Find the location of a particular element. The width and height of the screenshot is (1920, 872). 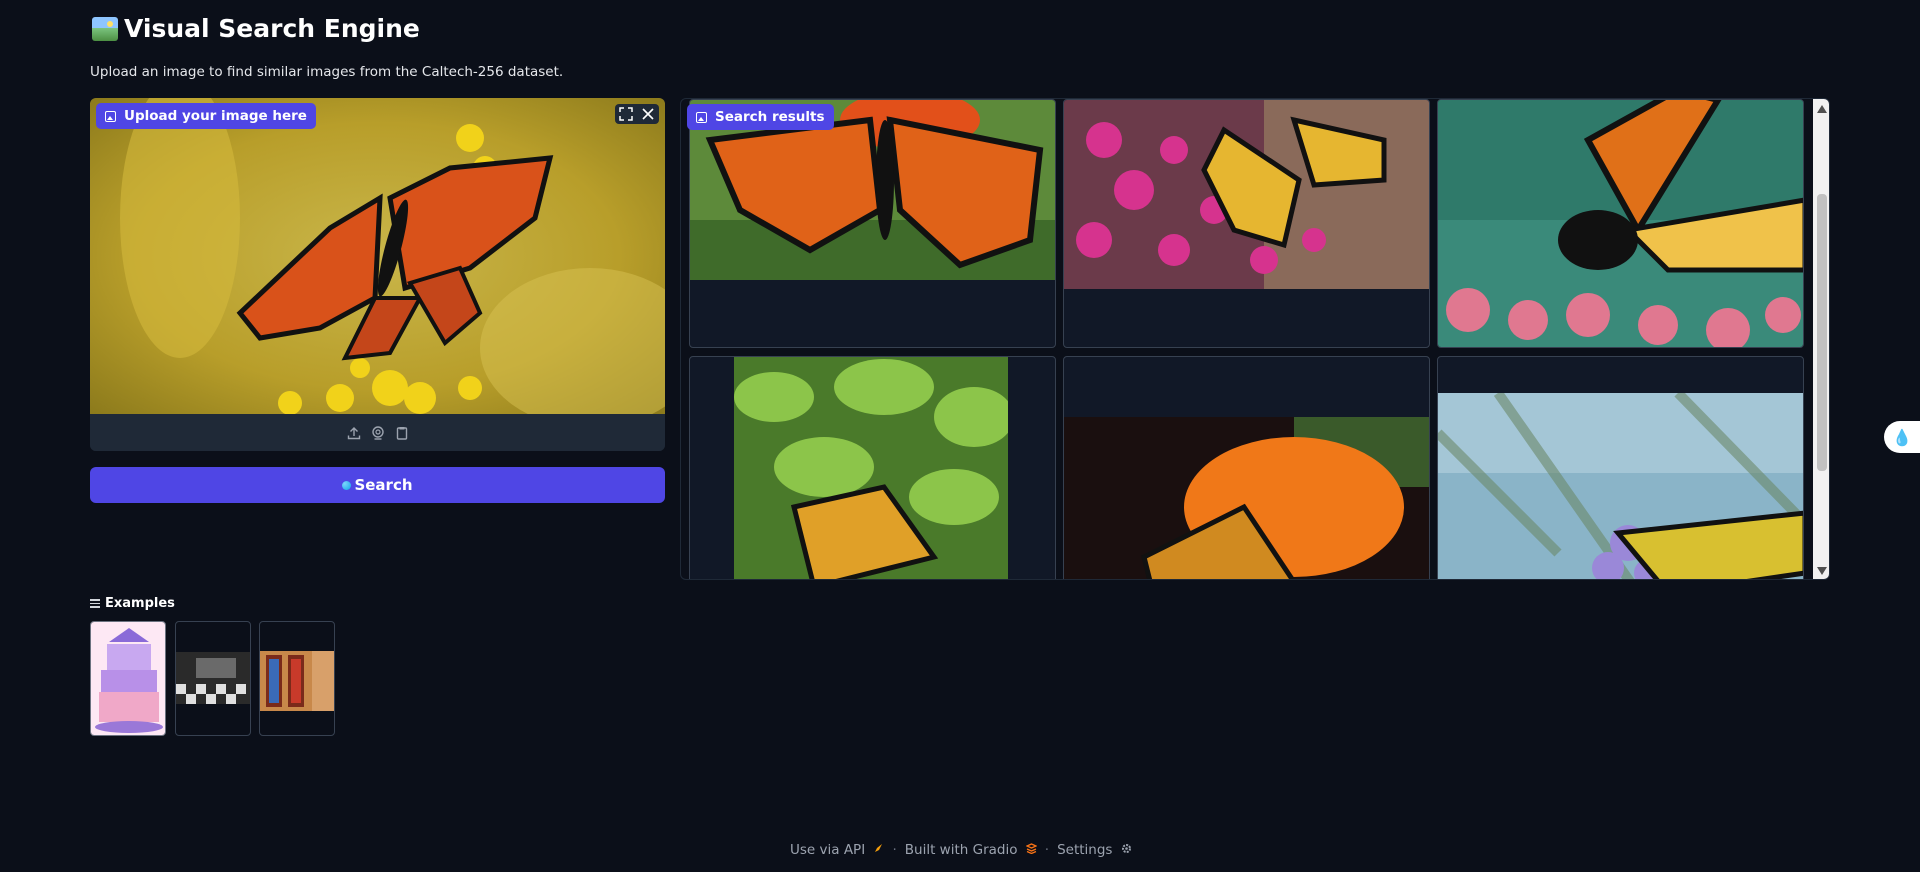

built-link-text: Built with Gradio is located at coordinates (961, 850).